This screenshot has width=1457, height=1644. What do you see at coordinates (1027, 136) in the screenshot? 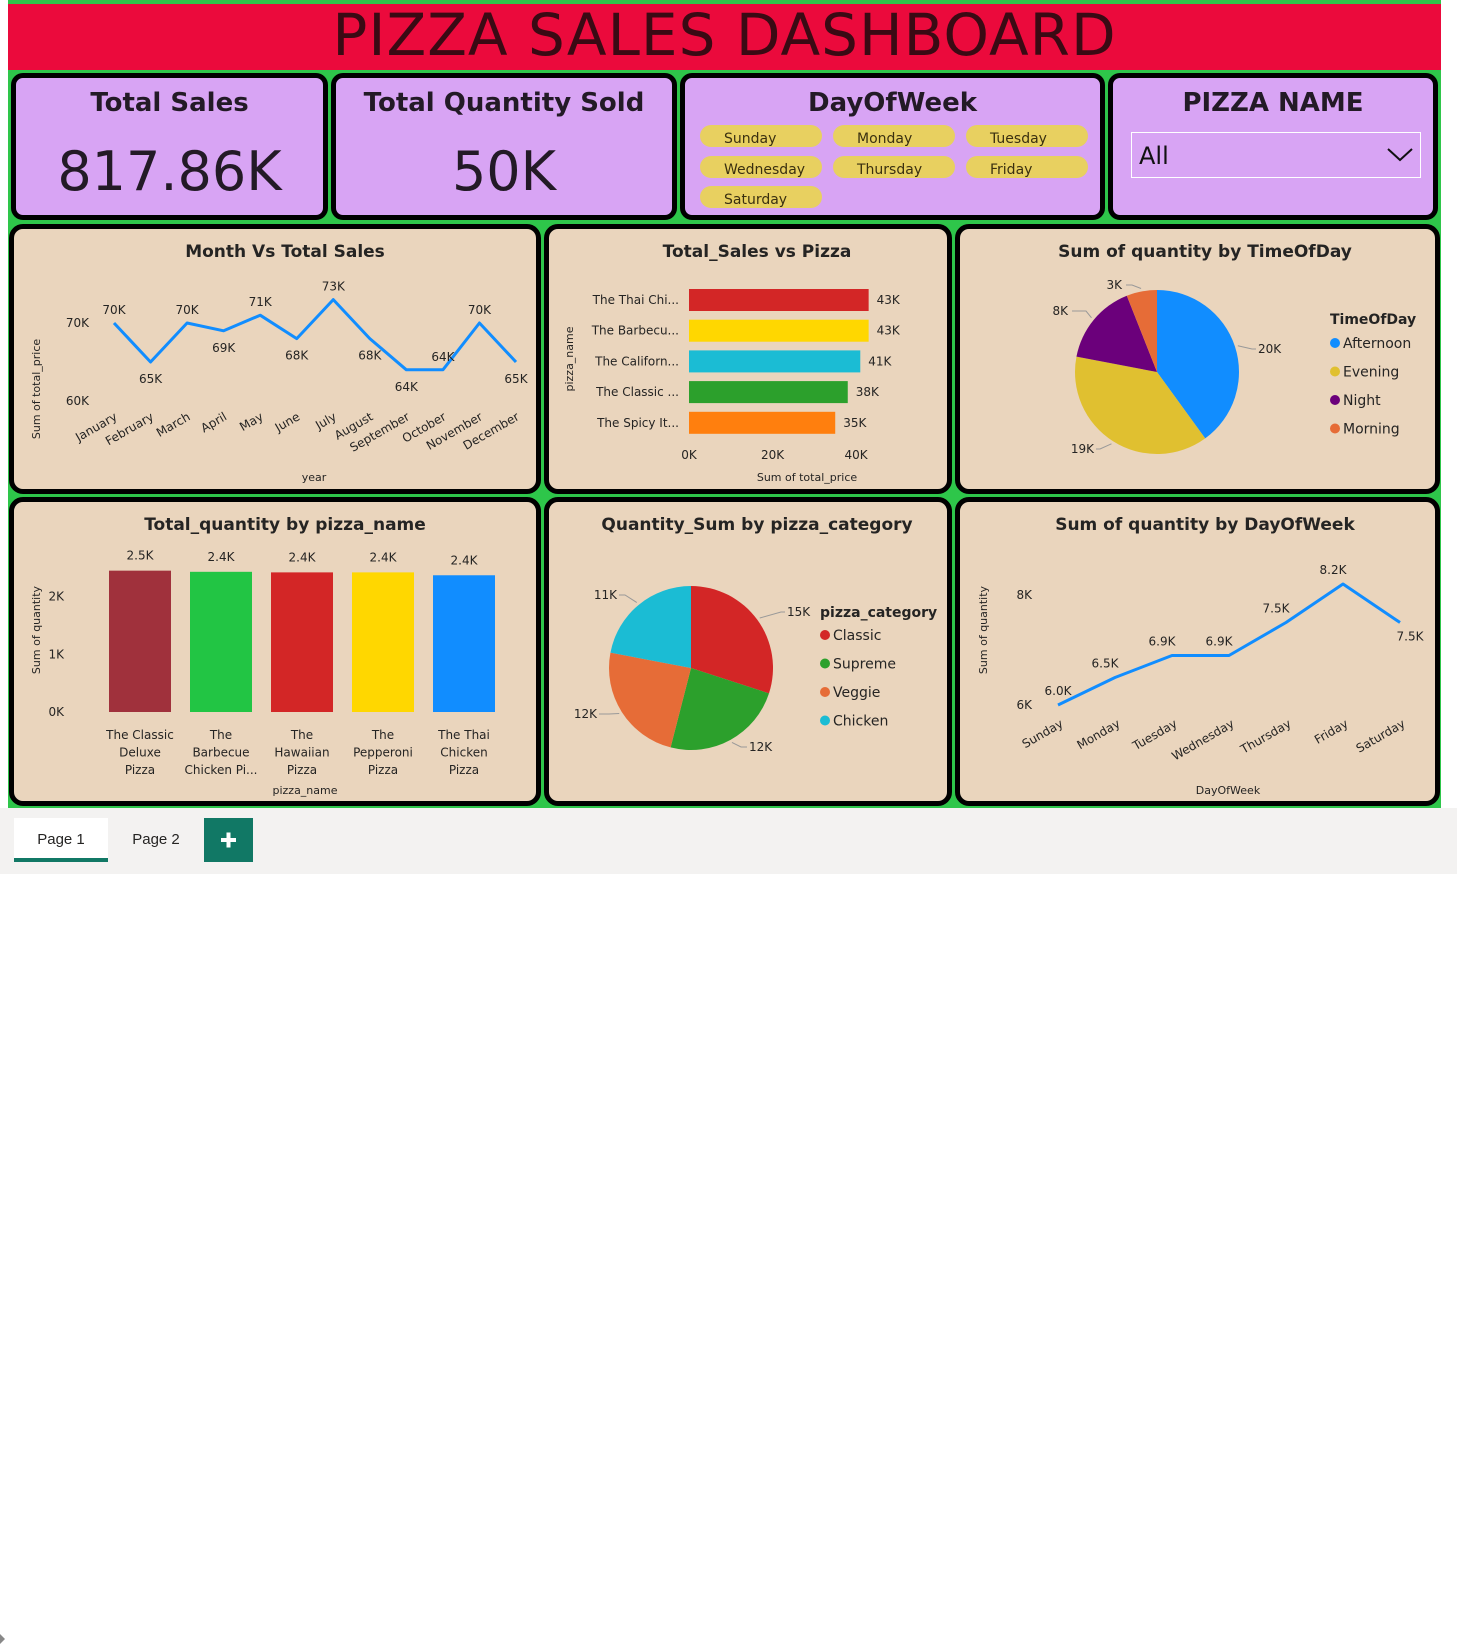
I see `slicer-option-tuesday: Tuesday` at bounding box center [1027, 136].